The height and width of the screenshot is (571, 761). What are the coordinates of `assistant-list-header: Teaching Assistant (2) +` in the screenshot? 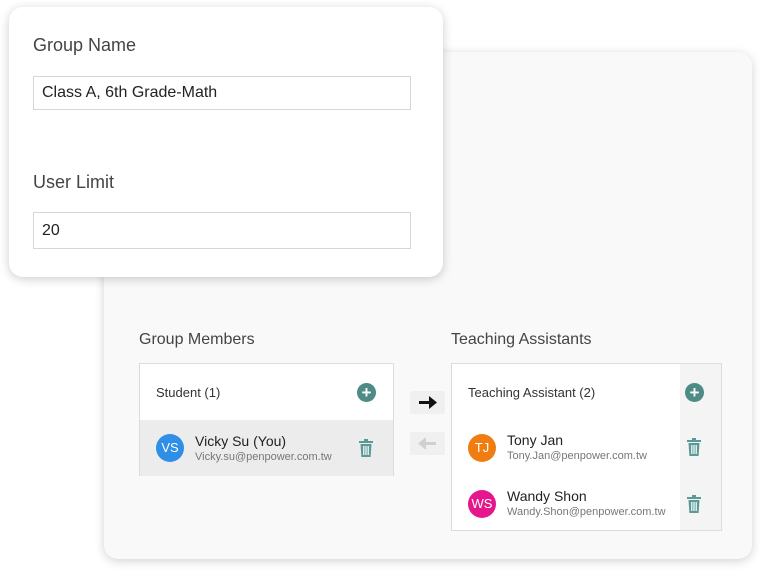 It's located at (586, 392).